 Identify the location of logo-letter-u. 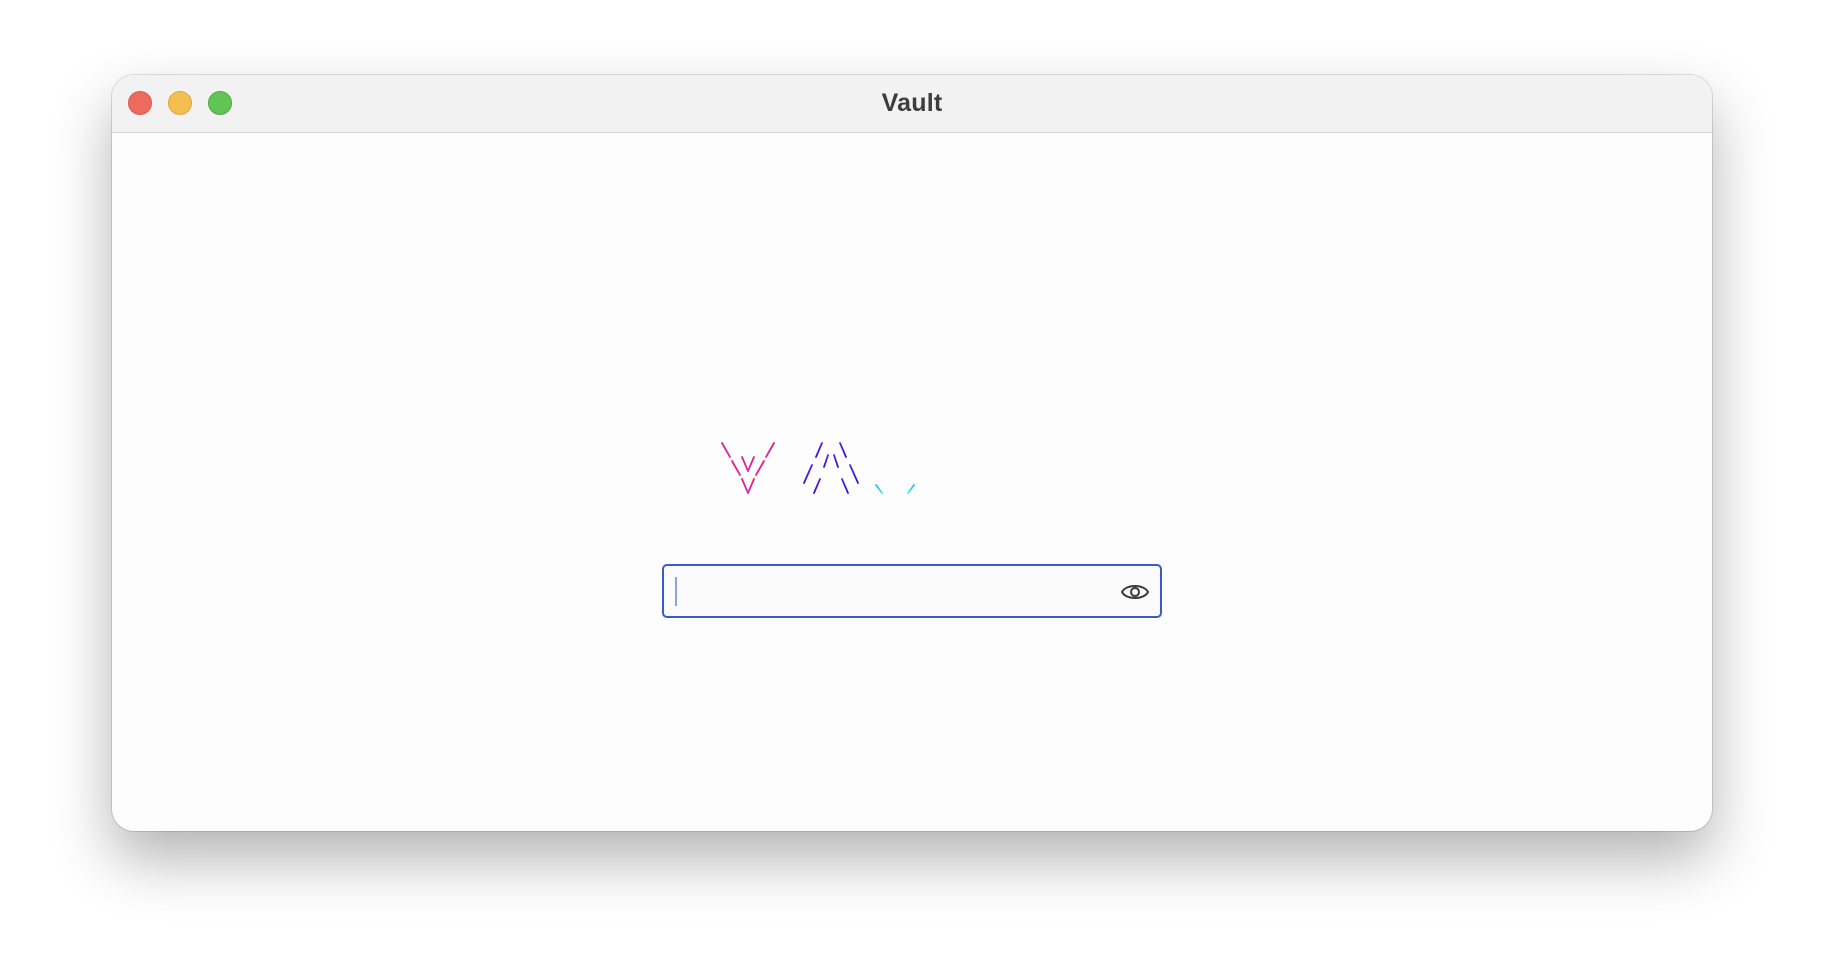
(895, 466).